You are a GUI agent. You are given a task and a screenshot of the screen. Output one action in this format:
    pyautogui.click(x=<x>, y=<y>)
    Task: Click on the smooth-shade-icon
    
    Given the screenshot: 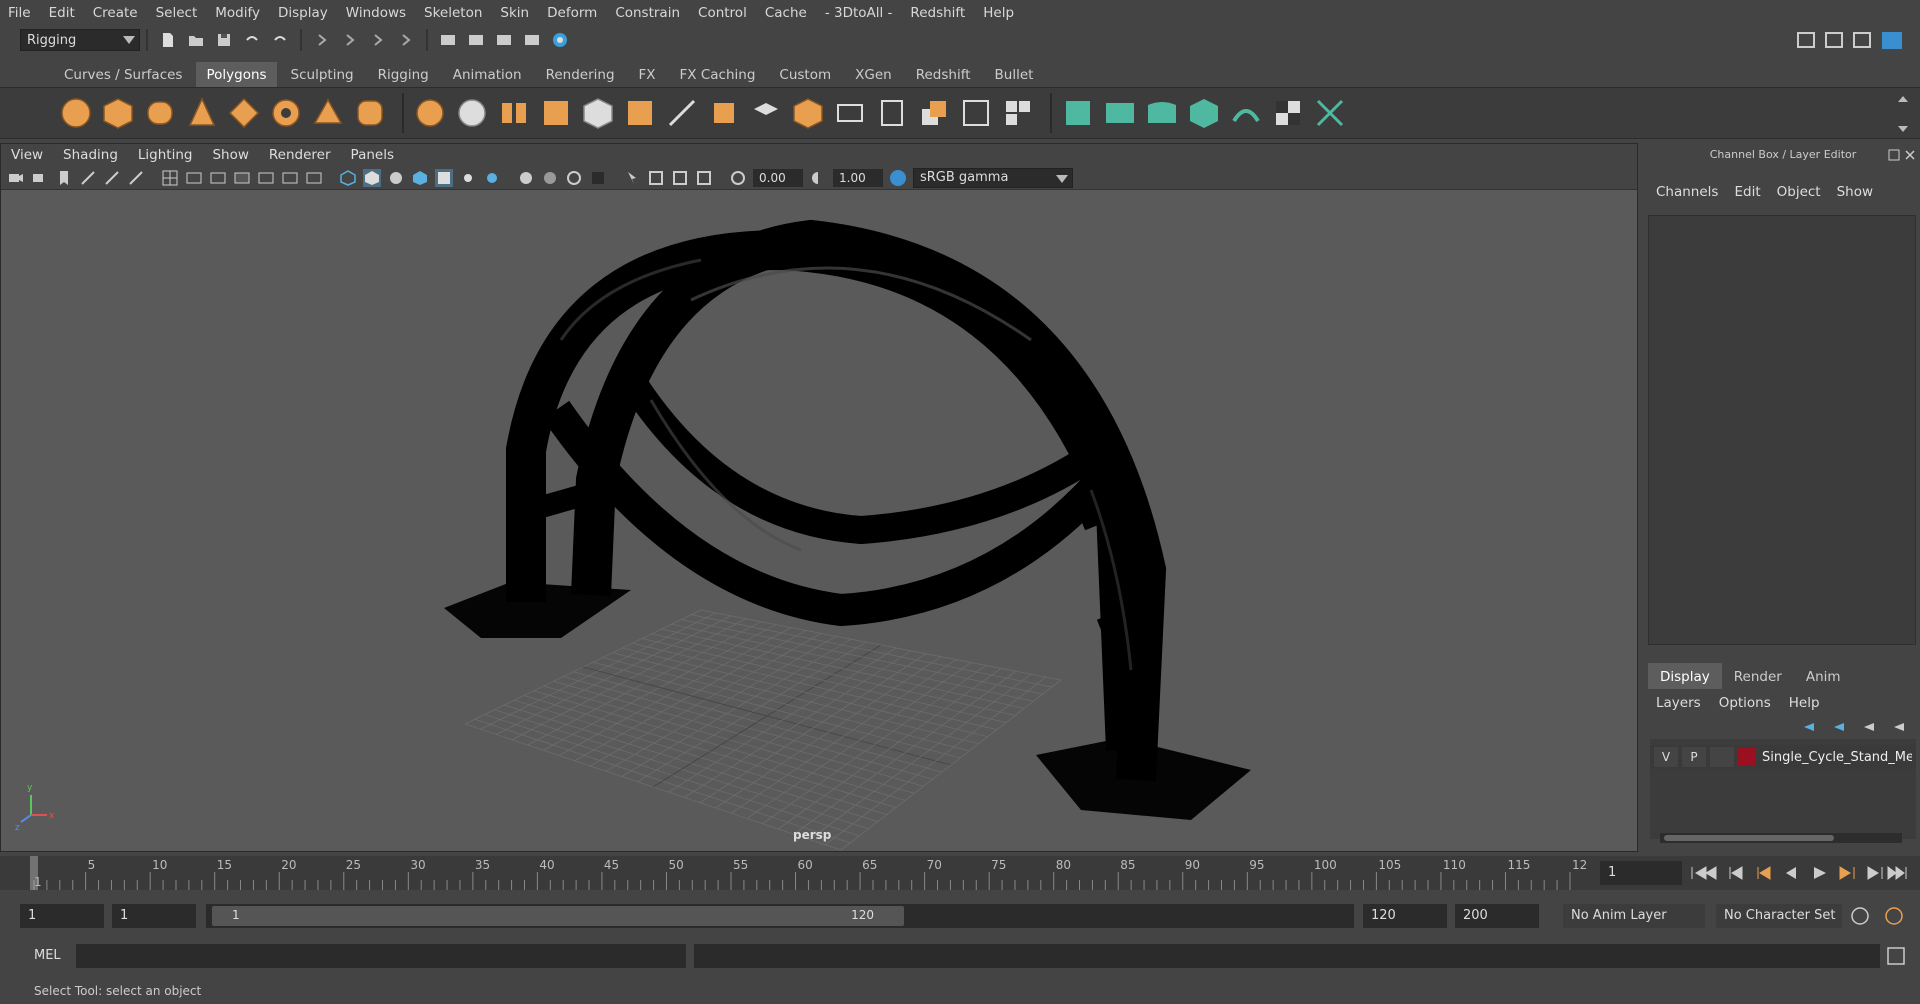 What is the action you would take?
    pyautogui.click(x=372, y=177)
    